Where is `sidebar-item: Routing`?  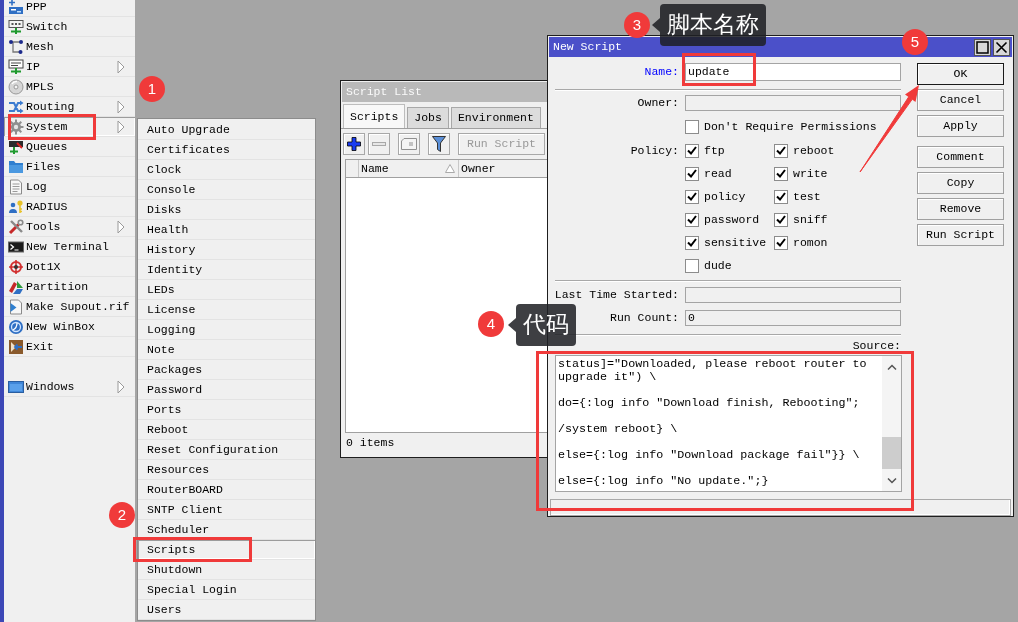
sidebar-item: Routing is located at coordinates (69, 107).